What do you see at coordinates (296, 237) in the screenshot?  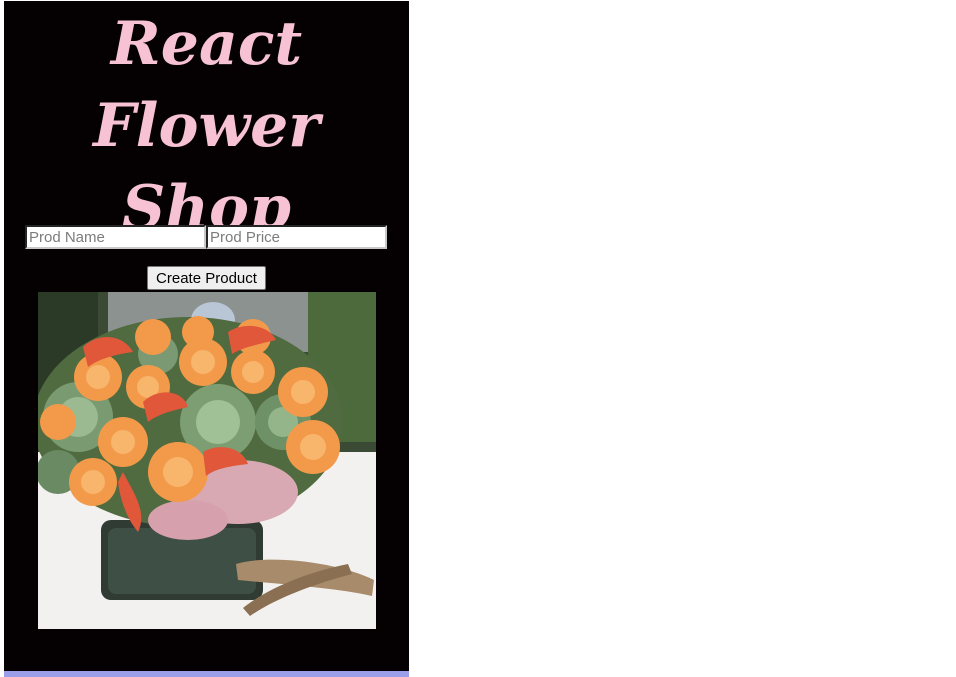 I see `product-price-input` at bounding box center [296, 237].